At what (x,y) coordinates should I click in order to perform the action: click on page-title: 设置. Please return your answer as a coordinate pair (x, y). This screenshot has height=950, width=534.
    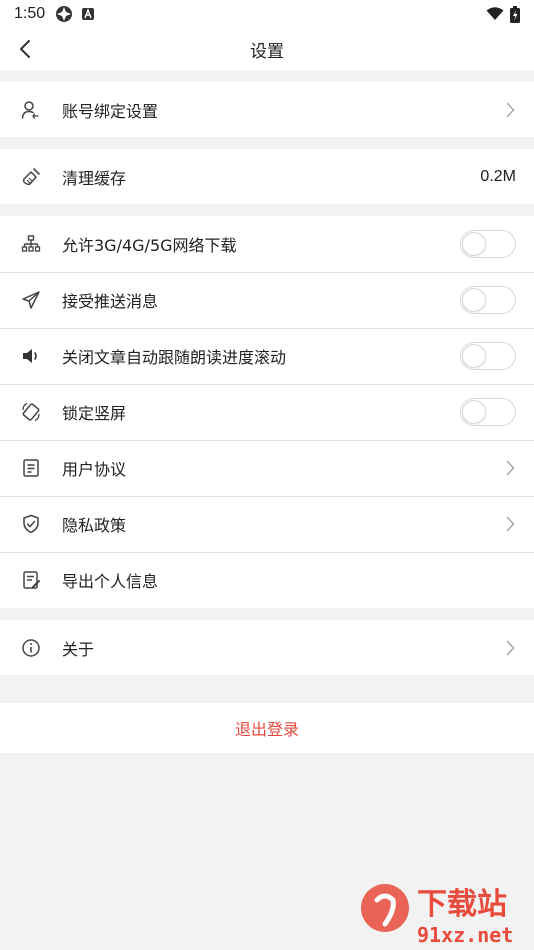
    Looking at the image, I should click on (267, 51).